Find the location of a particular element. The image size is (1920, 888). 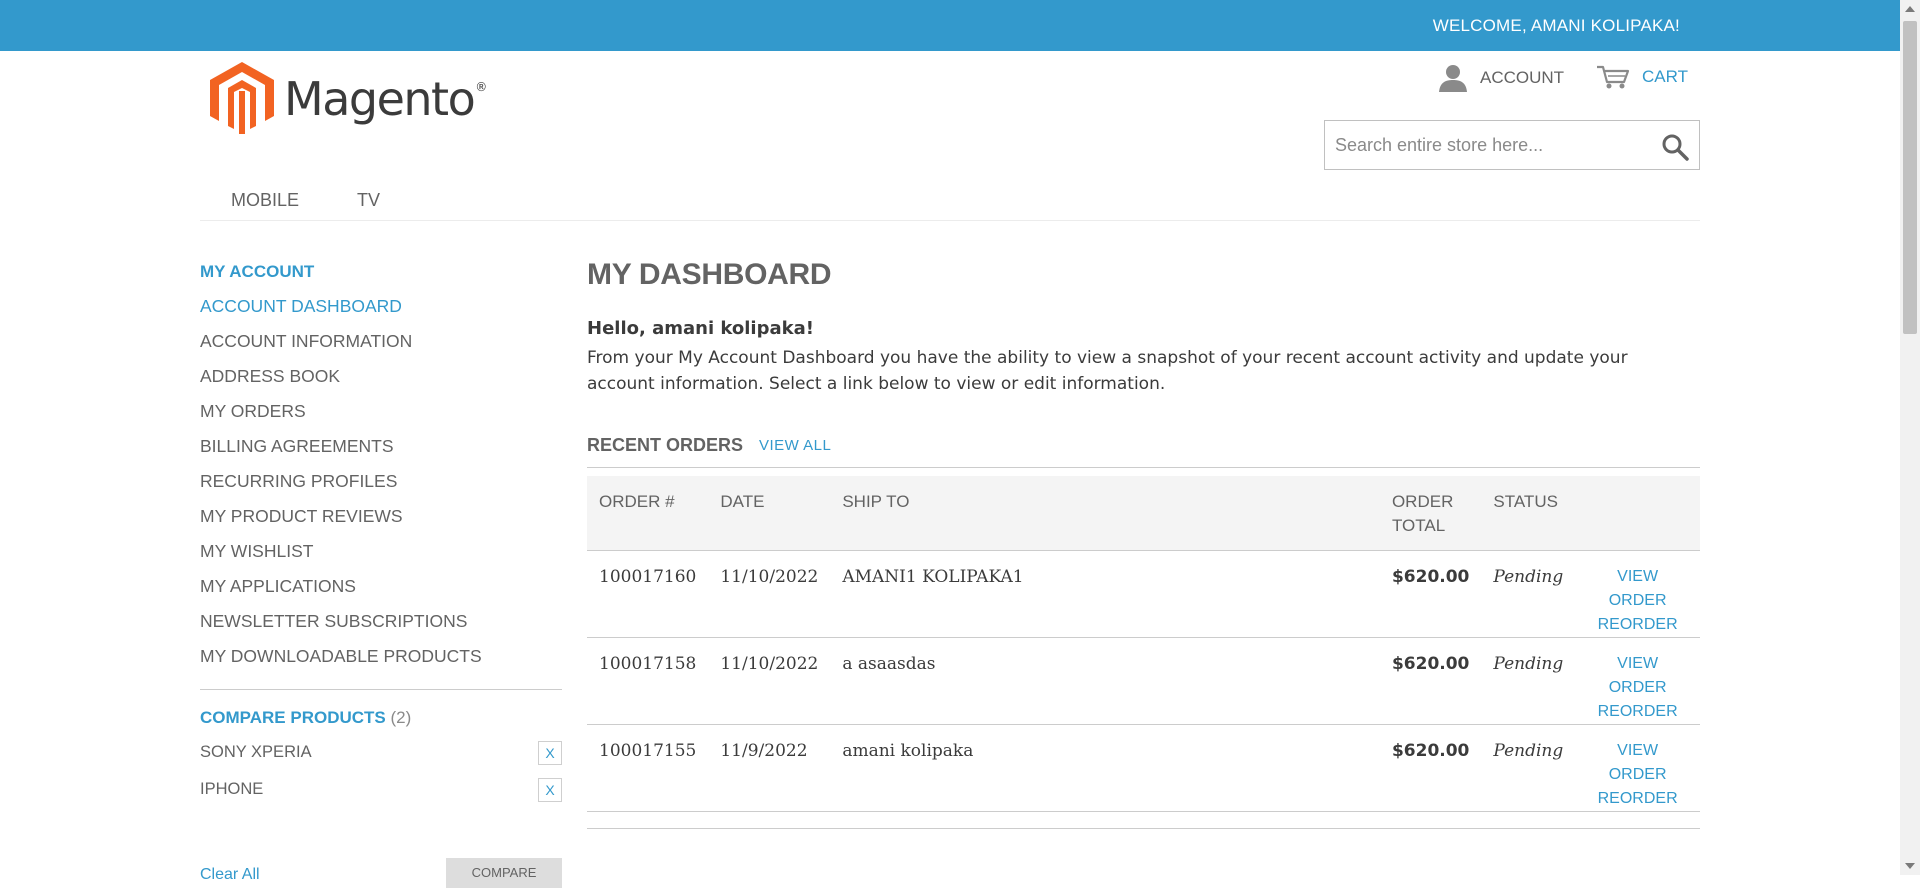

hello-greeting: Hello, amani kolipaka! is located at coordinates (700, 328).